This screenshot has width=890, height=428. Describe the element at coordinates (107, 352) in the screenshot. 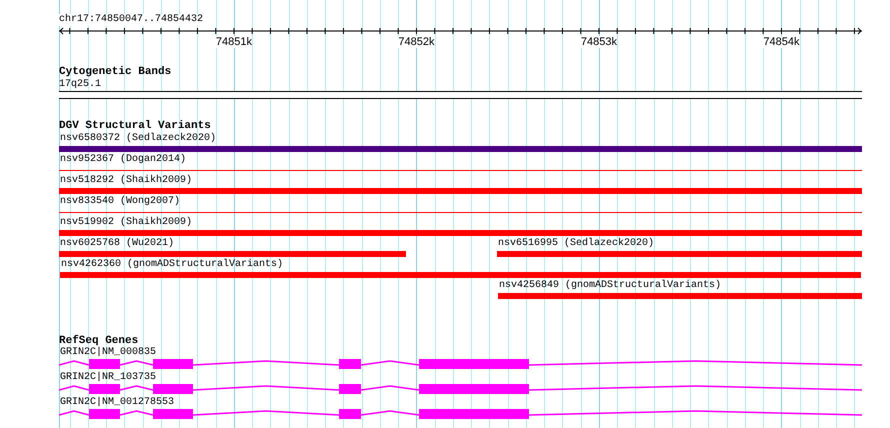

I see `gene-label: GRIN2C|NM_000835` at that location.